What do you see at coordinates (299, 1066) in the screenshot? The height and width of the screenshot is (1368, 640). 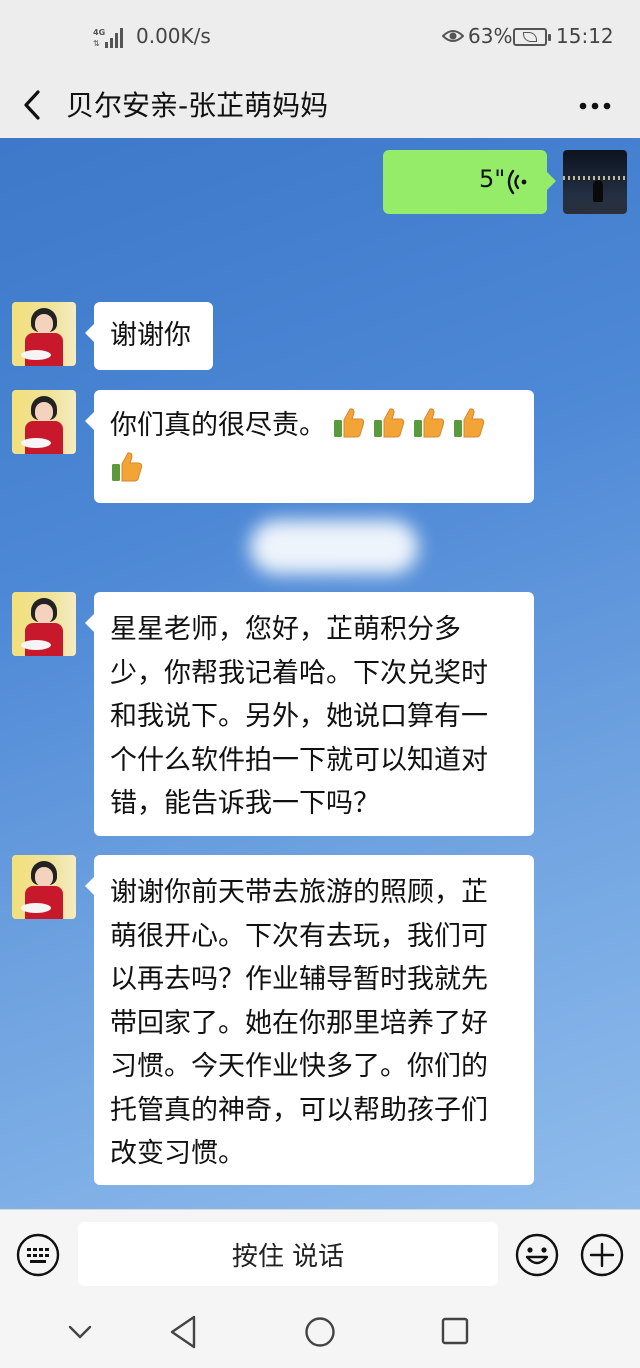 I see `message-line: 习惯。今天作业快多了。你们的` at bounding box center [299, 1066].